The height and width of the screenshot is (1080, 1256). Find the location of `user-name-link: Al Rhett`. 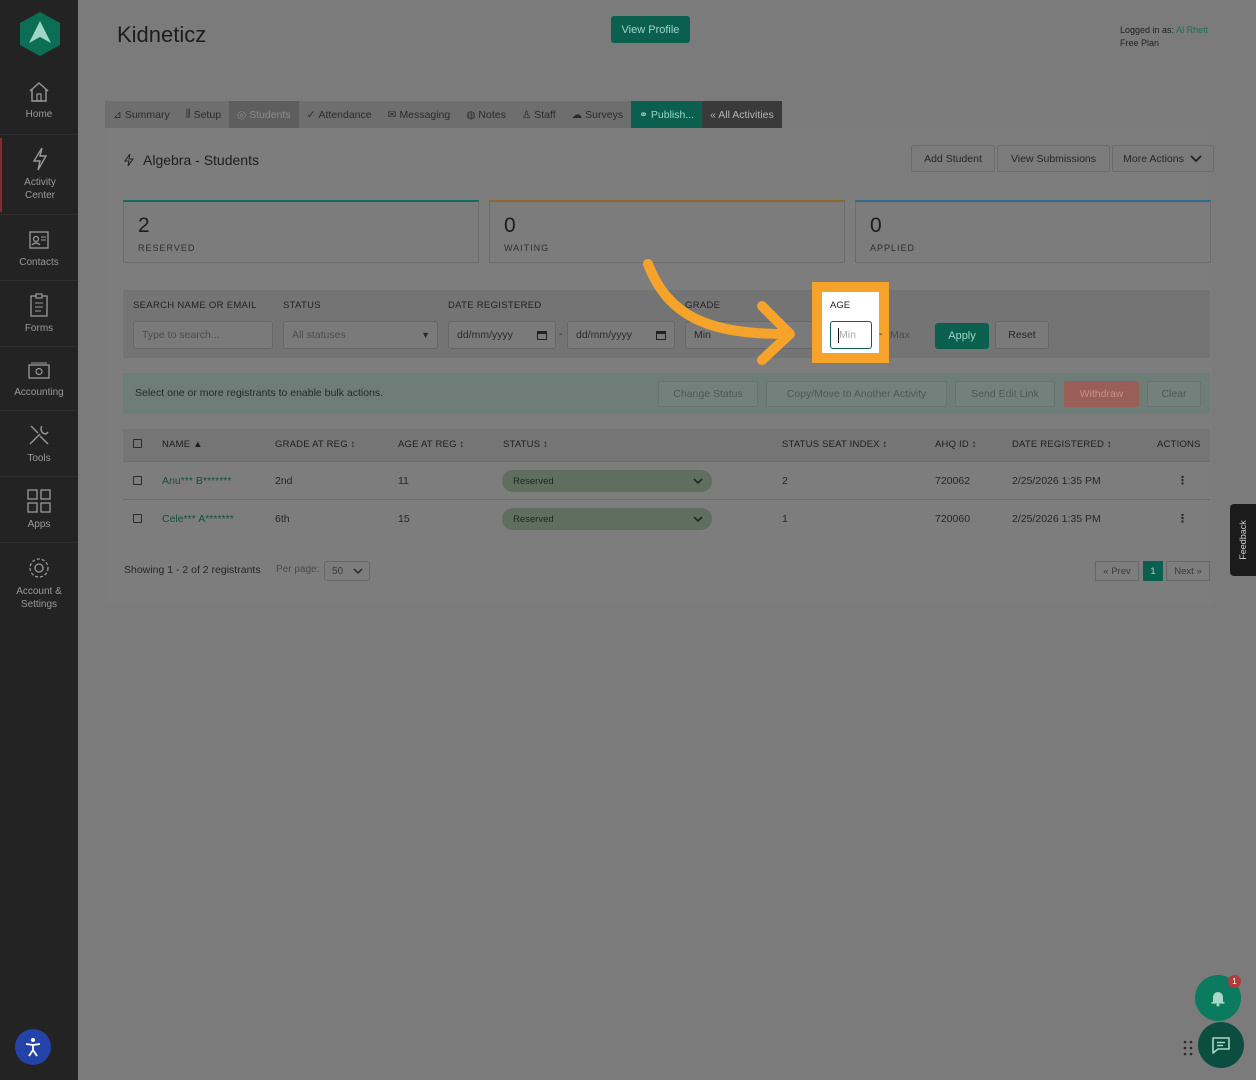

user-name-link: Al Rhett is located at coordinates (1192, 30).